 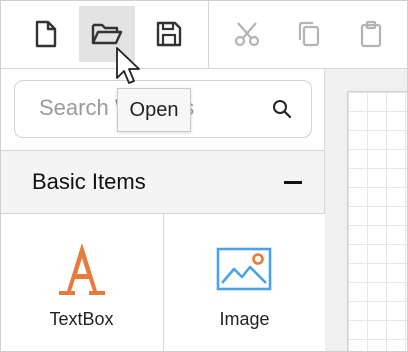 I want to click on save-button, so click(x=169, y=34).